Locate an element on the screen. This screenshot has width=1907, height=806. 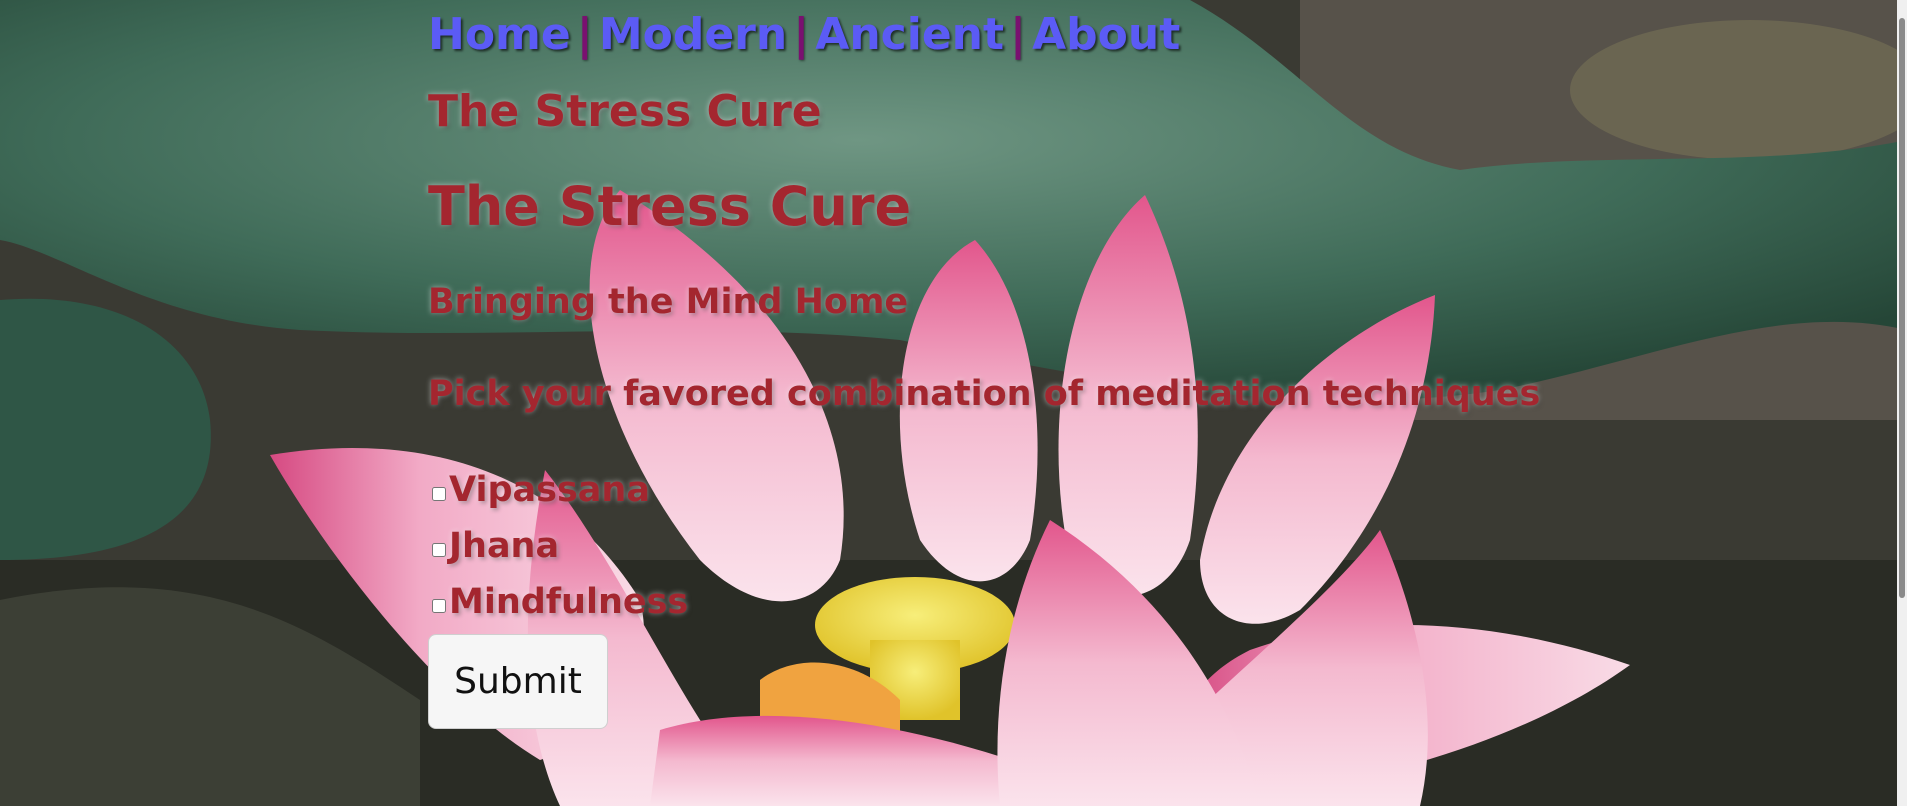
nav-link-home: Home is located at coordinates (499, 34).